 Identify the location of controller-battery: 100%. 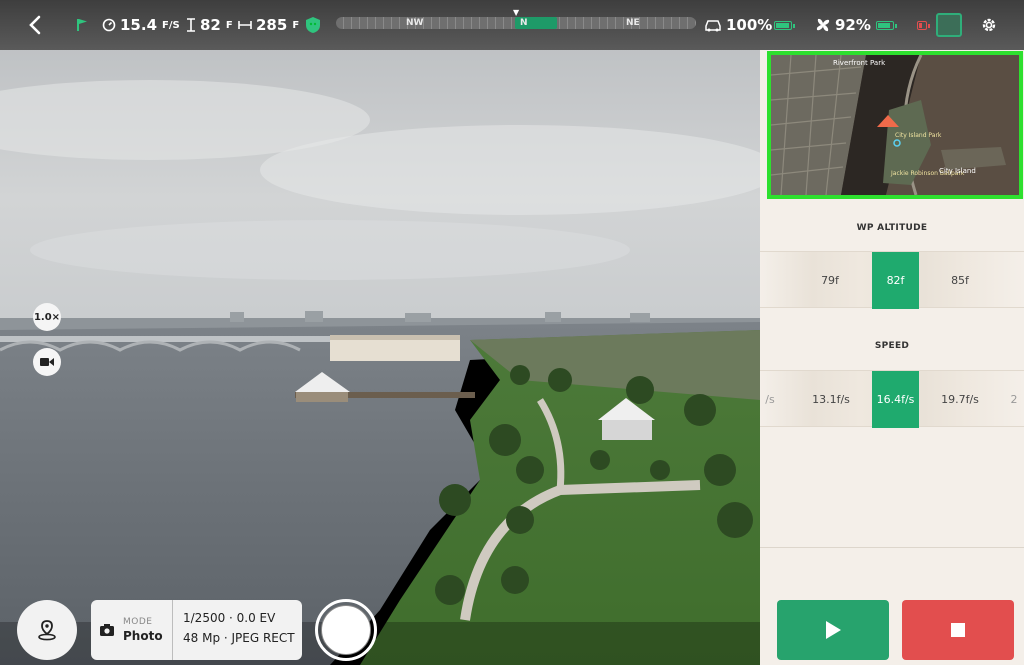
(738, 25).